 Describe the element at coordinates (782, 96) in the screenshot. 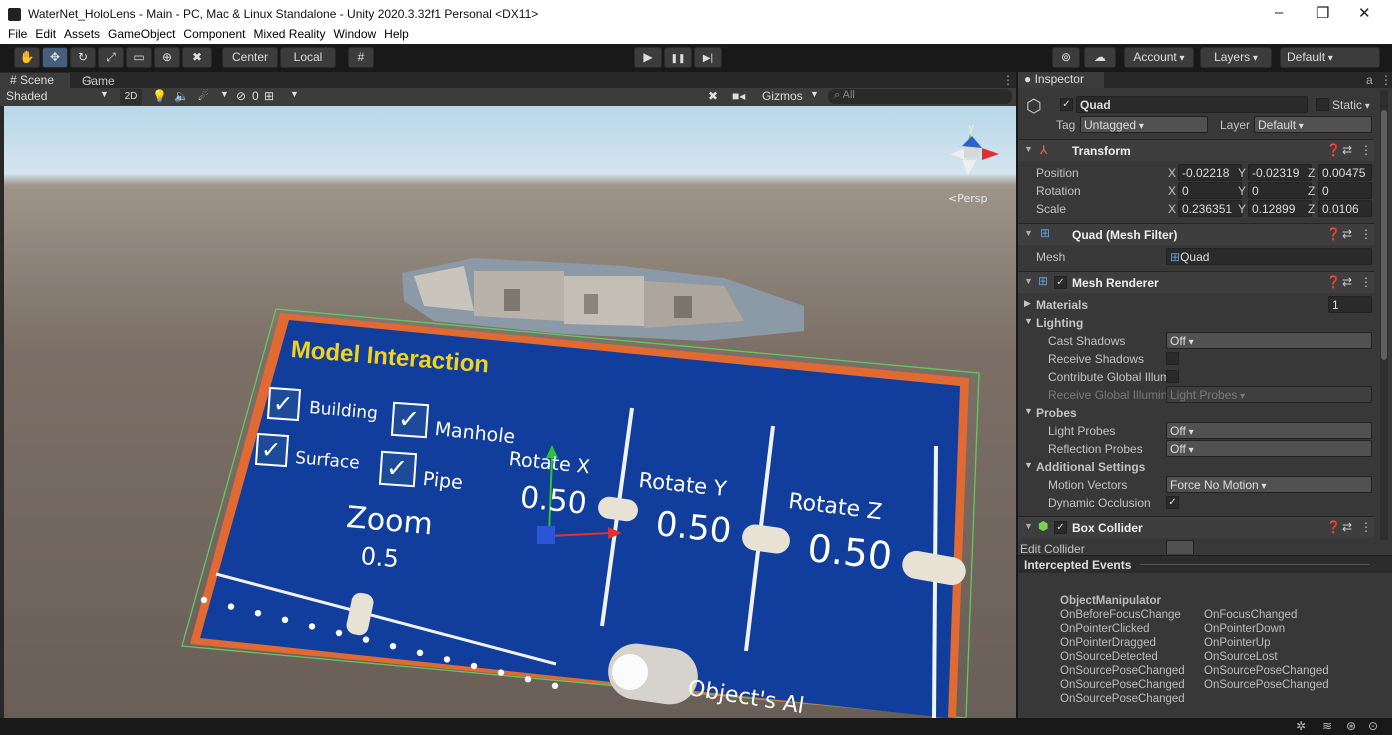

I see `gizmos-dropdown: Gizmos` at that location.